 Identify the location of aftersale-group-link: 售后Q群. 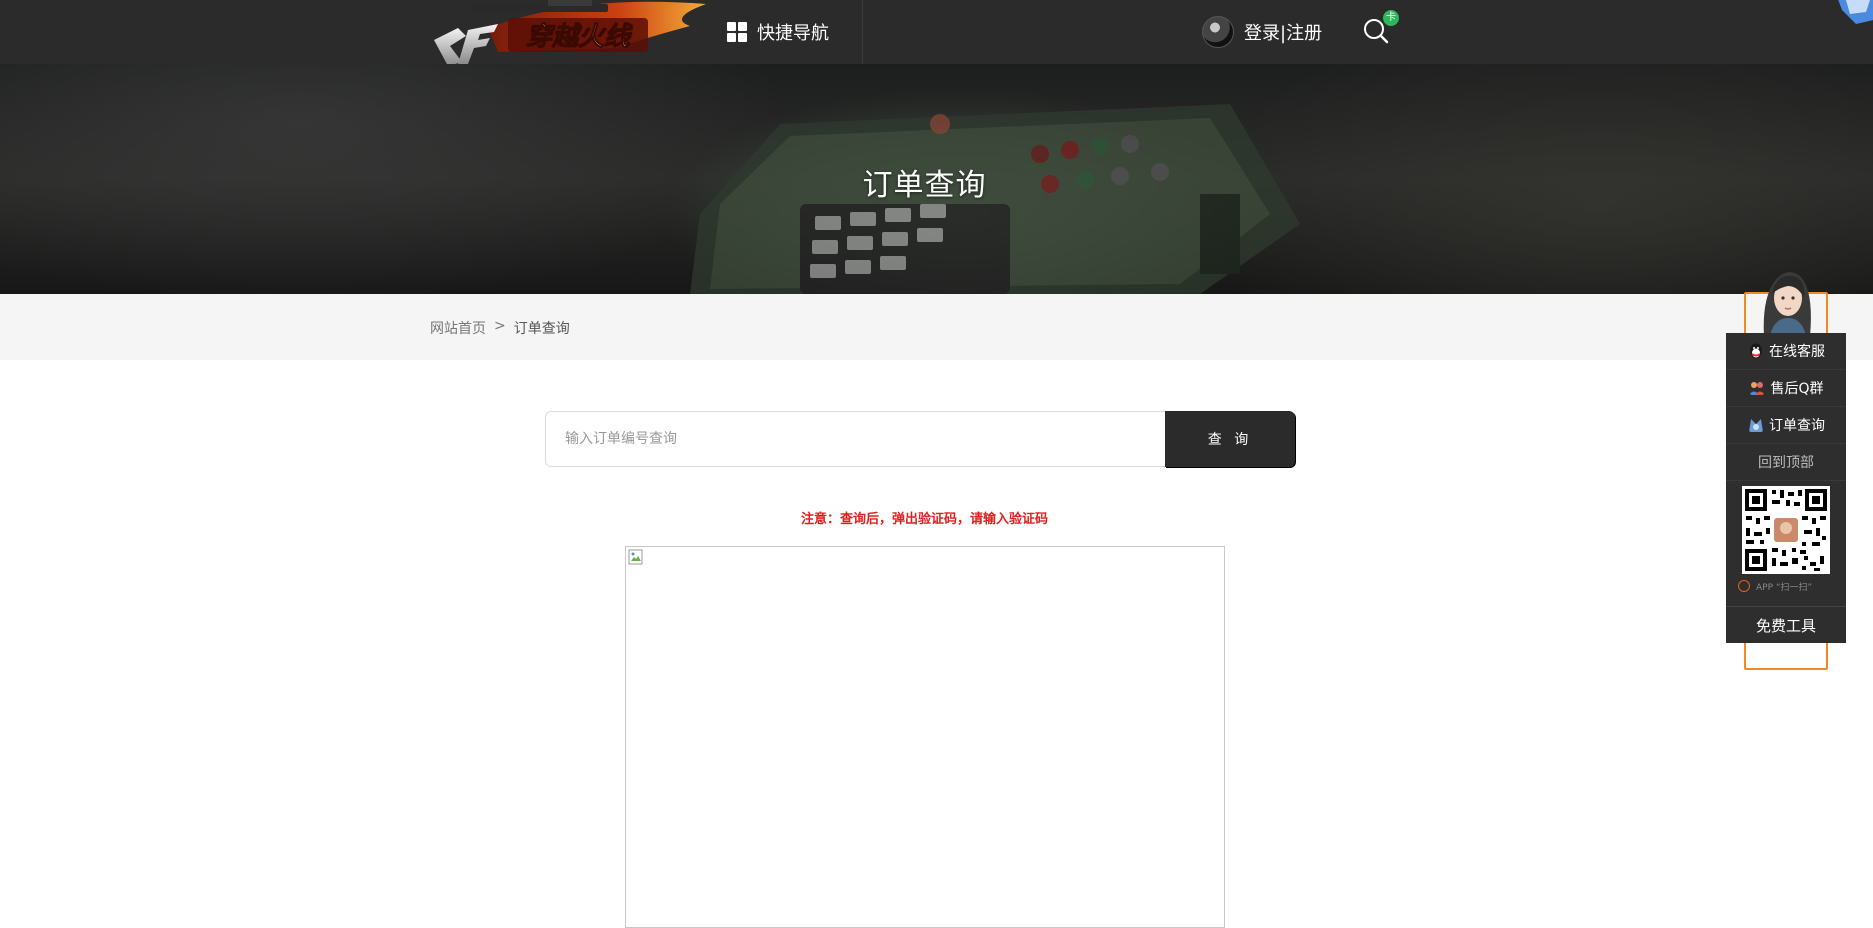
(1786, 388).